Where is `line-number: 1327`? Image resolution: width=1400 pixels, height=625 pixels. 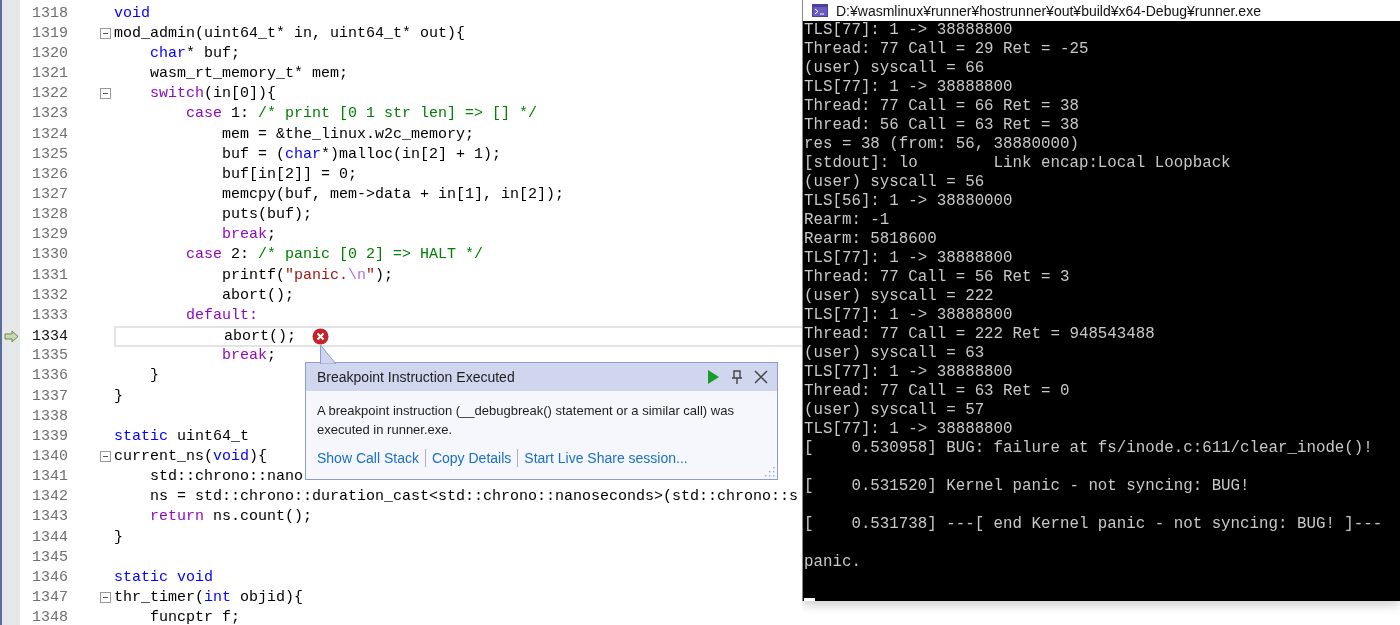
line-number: 1327 is located at coordinates (49, 194).